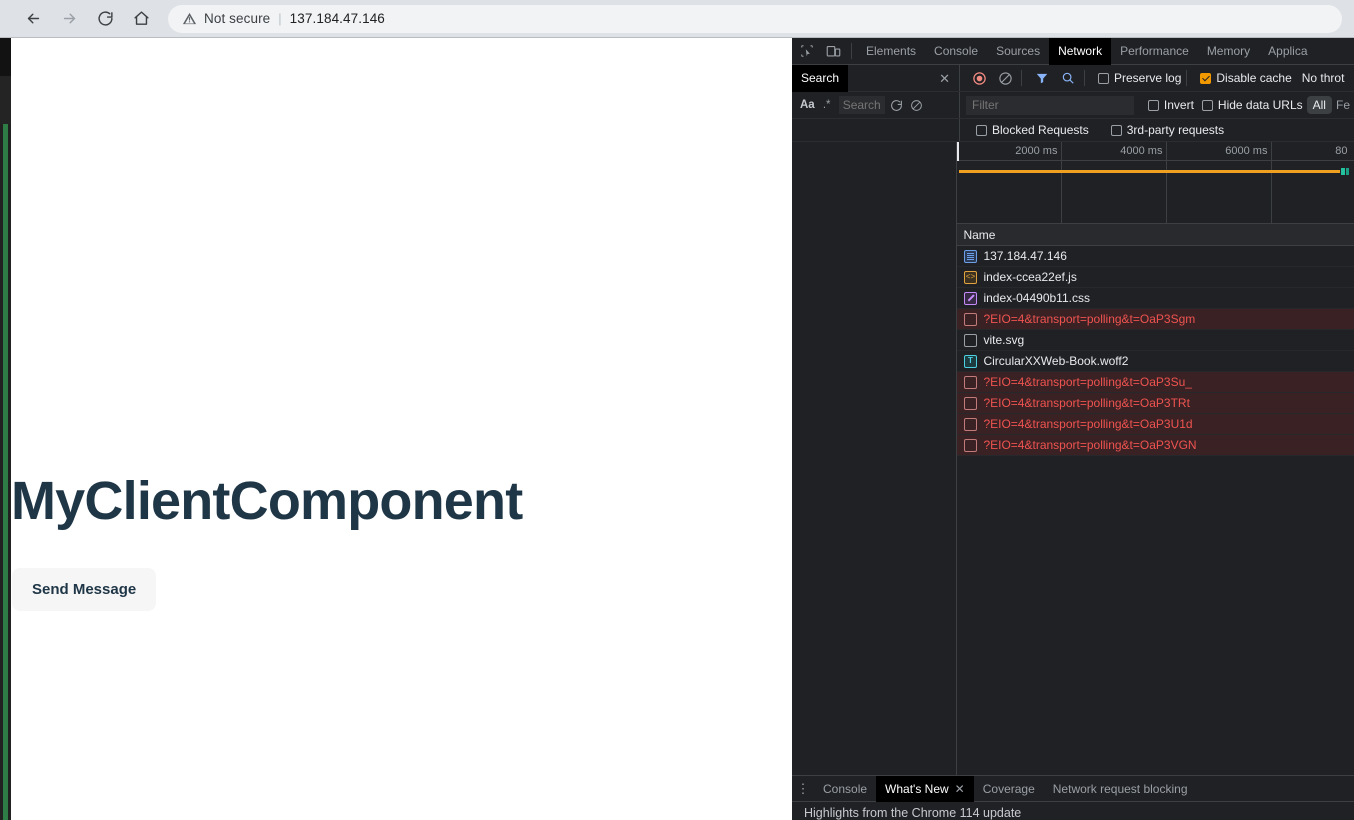  I want to click on filter-input, so click(1050, 105).